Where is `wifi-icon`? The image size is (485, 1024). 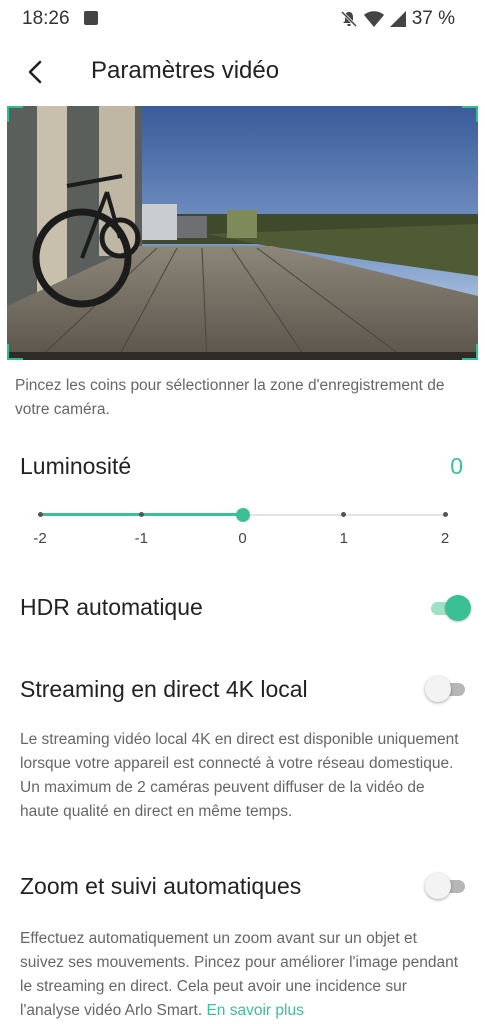
wifi-icon is located at coordinates (373, 19).